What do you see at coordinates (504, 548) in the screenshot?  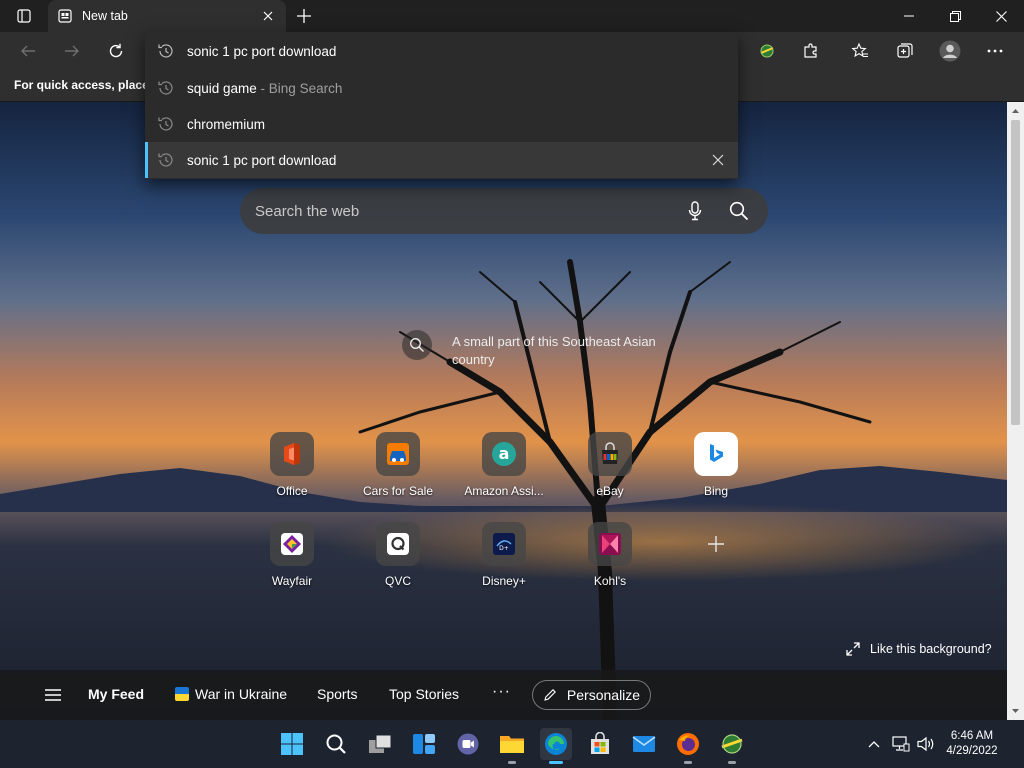 I see `svg-text: D+` at bounding box center [504, 548].